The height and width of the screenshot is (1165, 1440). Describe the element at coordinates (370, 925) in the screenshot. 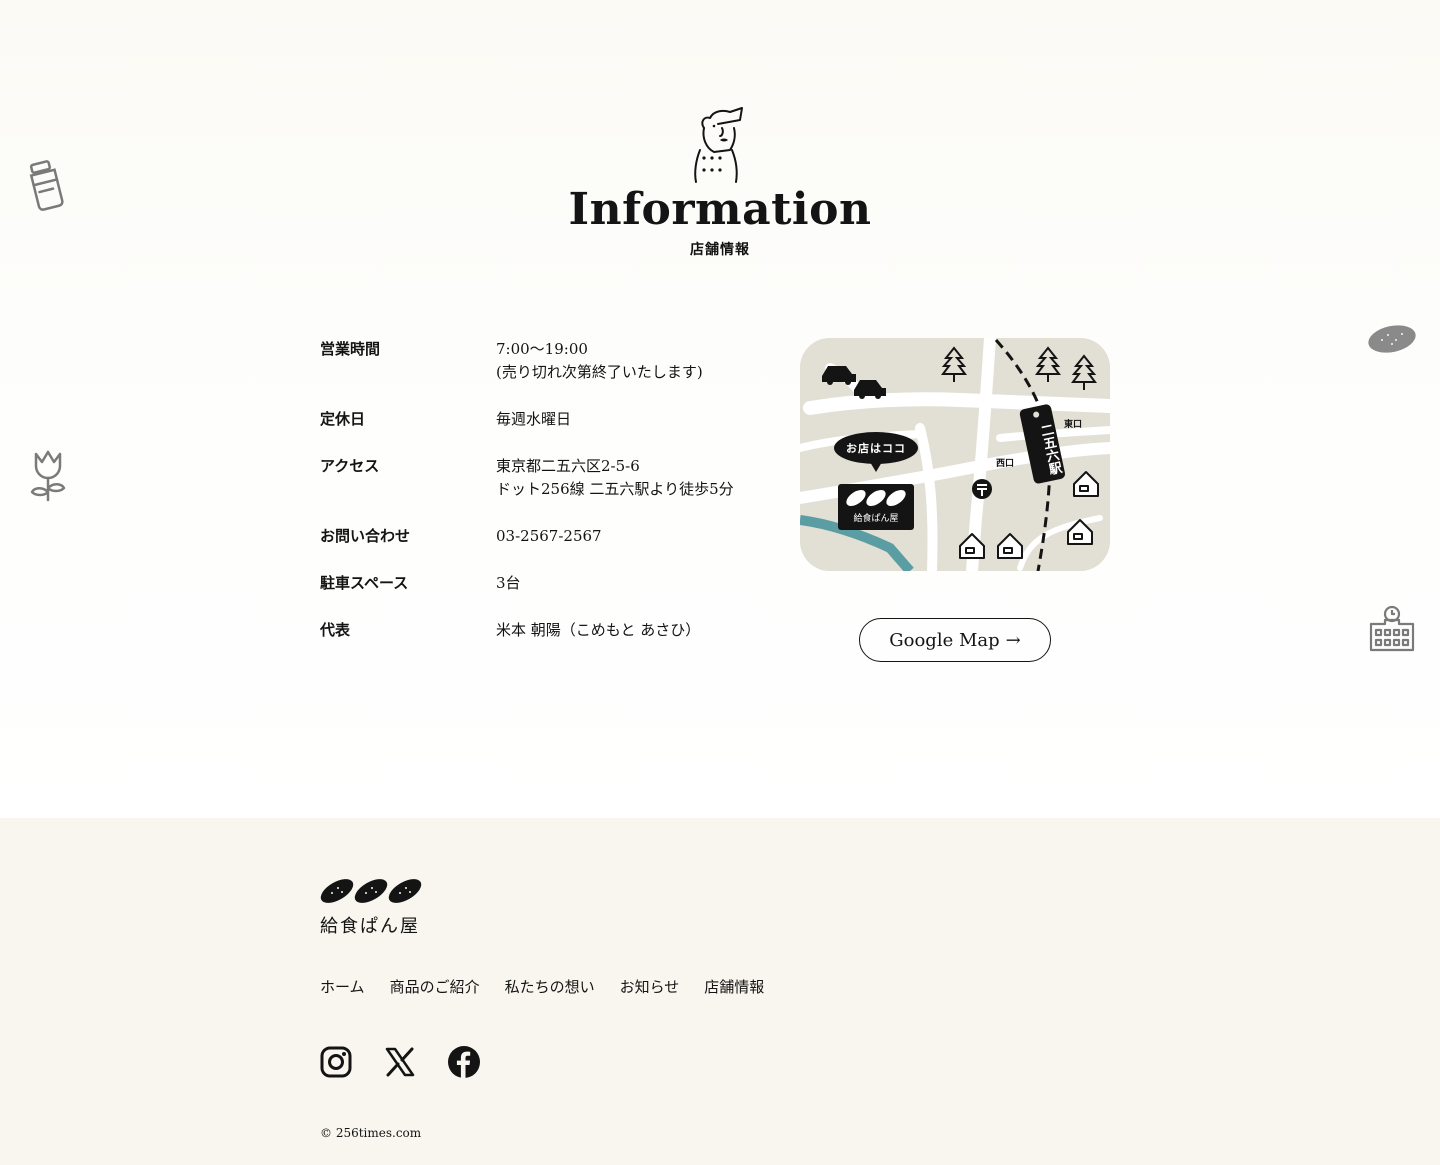

I see `footer-logo-text: 給食ぱん屋` at that location.